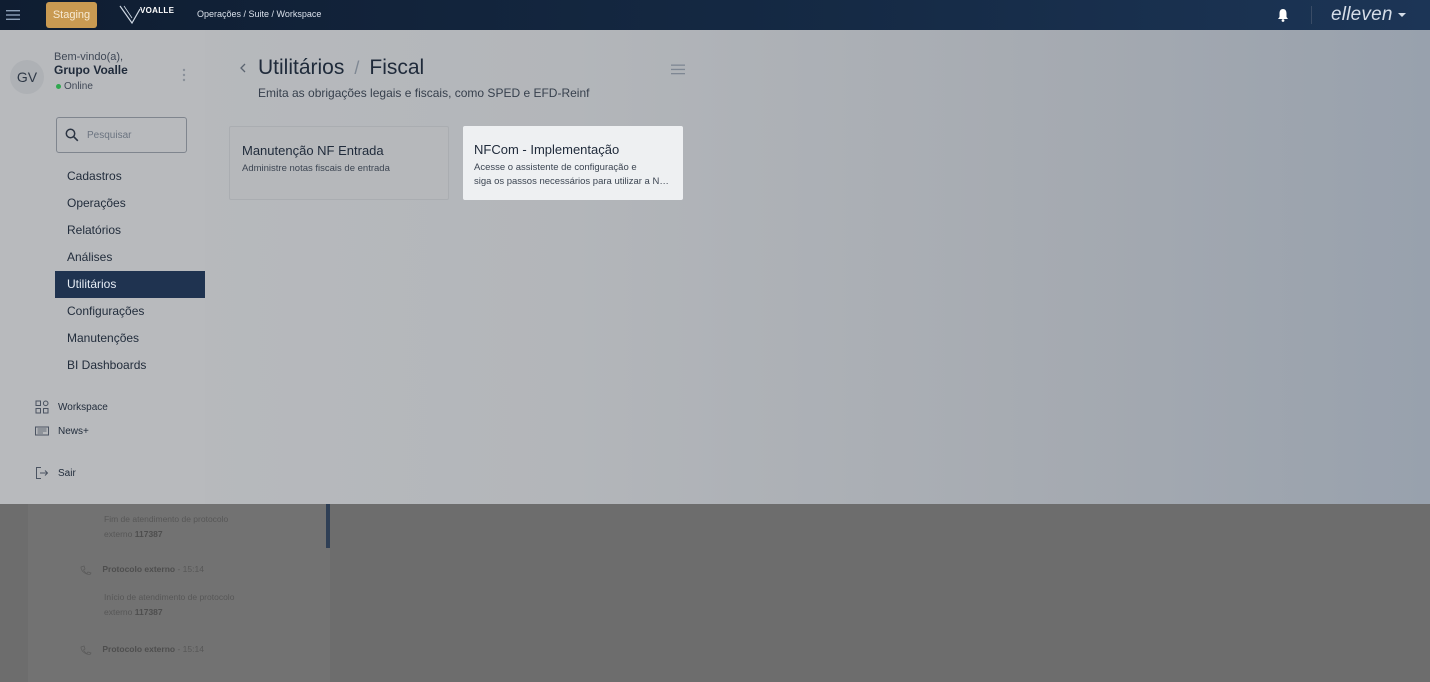  What do you see at coordinates (91, 70) in the screenshot?
I see `company-name: Grupo Voalle` at bounding box center [91, 70].